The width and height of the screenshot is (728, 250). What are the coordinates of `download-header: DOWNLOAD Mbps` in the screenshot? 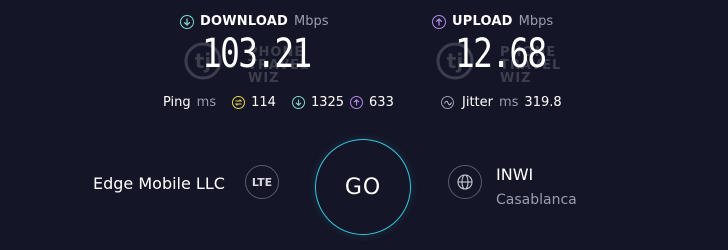 It's located at (254, 21).